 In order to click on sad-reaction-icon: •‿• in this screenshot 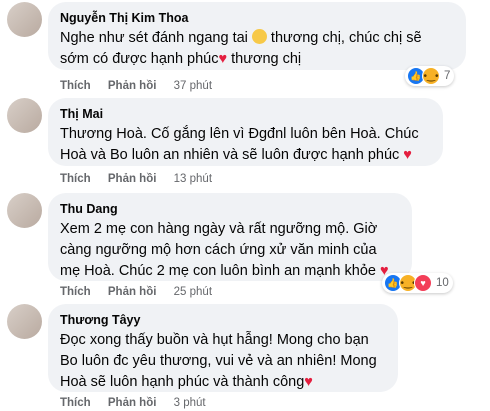, I will do `click(431, 76)`.